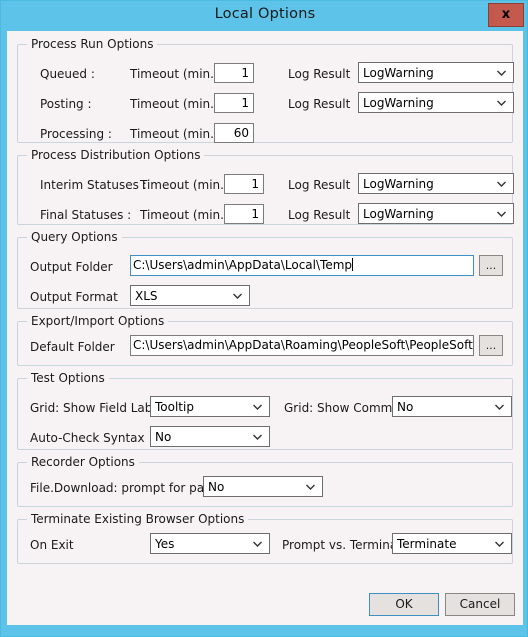 This screenshot has width=528, height=637. What do you see at coordinates (436, 183) in the screenshot?
I see `select-interim-log-result: LogWarning` at bounding box center [436, 183].